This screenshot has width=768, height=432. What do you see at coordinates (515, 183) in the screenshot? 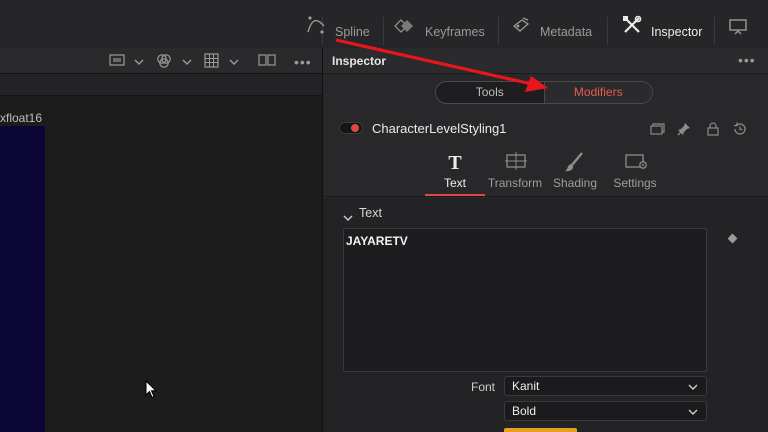
I see `tab-label: Transform` at bounding box center [515, 183].